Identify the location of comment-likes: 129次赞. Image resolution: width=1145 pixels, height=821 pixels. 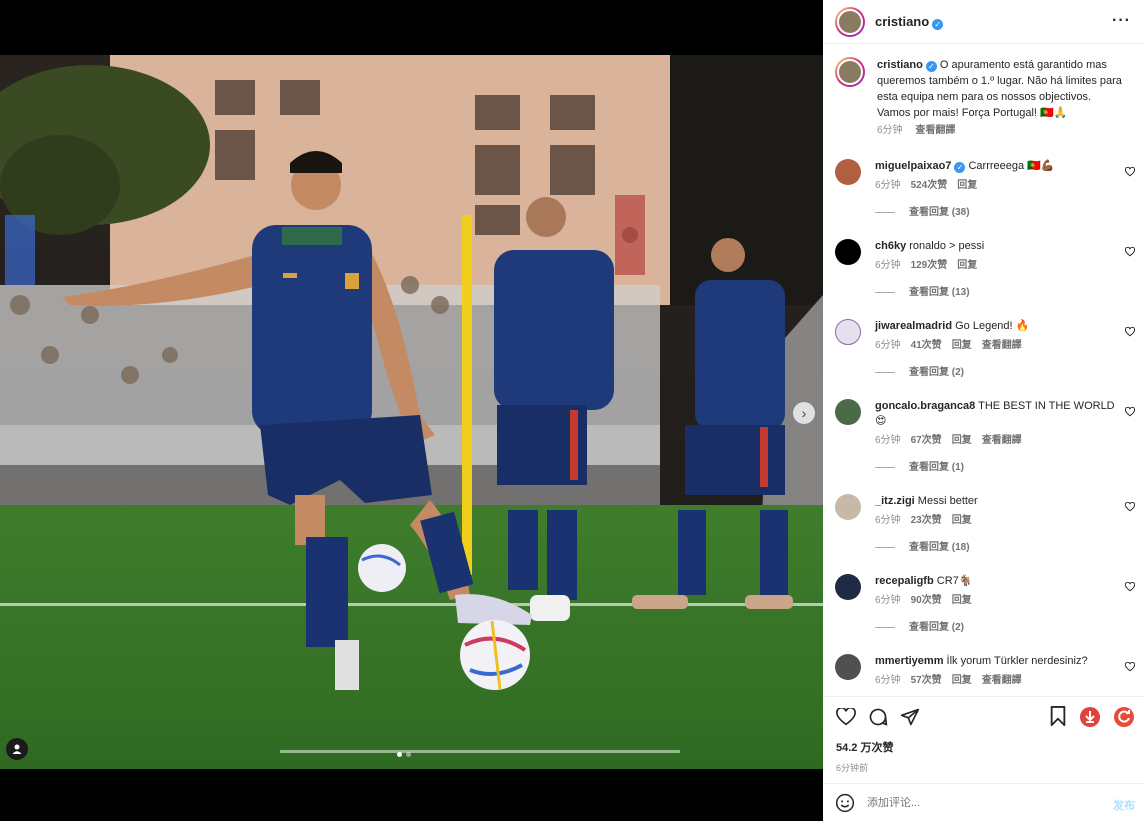
(929, 265).